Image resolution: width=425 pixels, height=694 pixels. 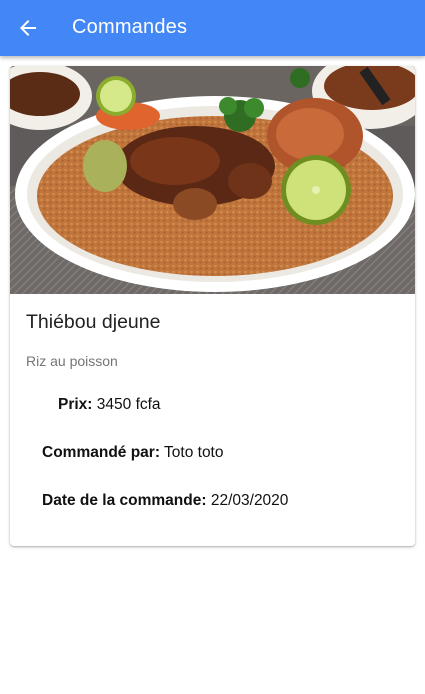 What do you see at coordinates (93, 322) in the screenshot?
I see `dish-name: Thiébou djeune` at bounding box center [93, 322].